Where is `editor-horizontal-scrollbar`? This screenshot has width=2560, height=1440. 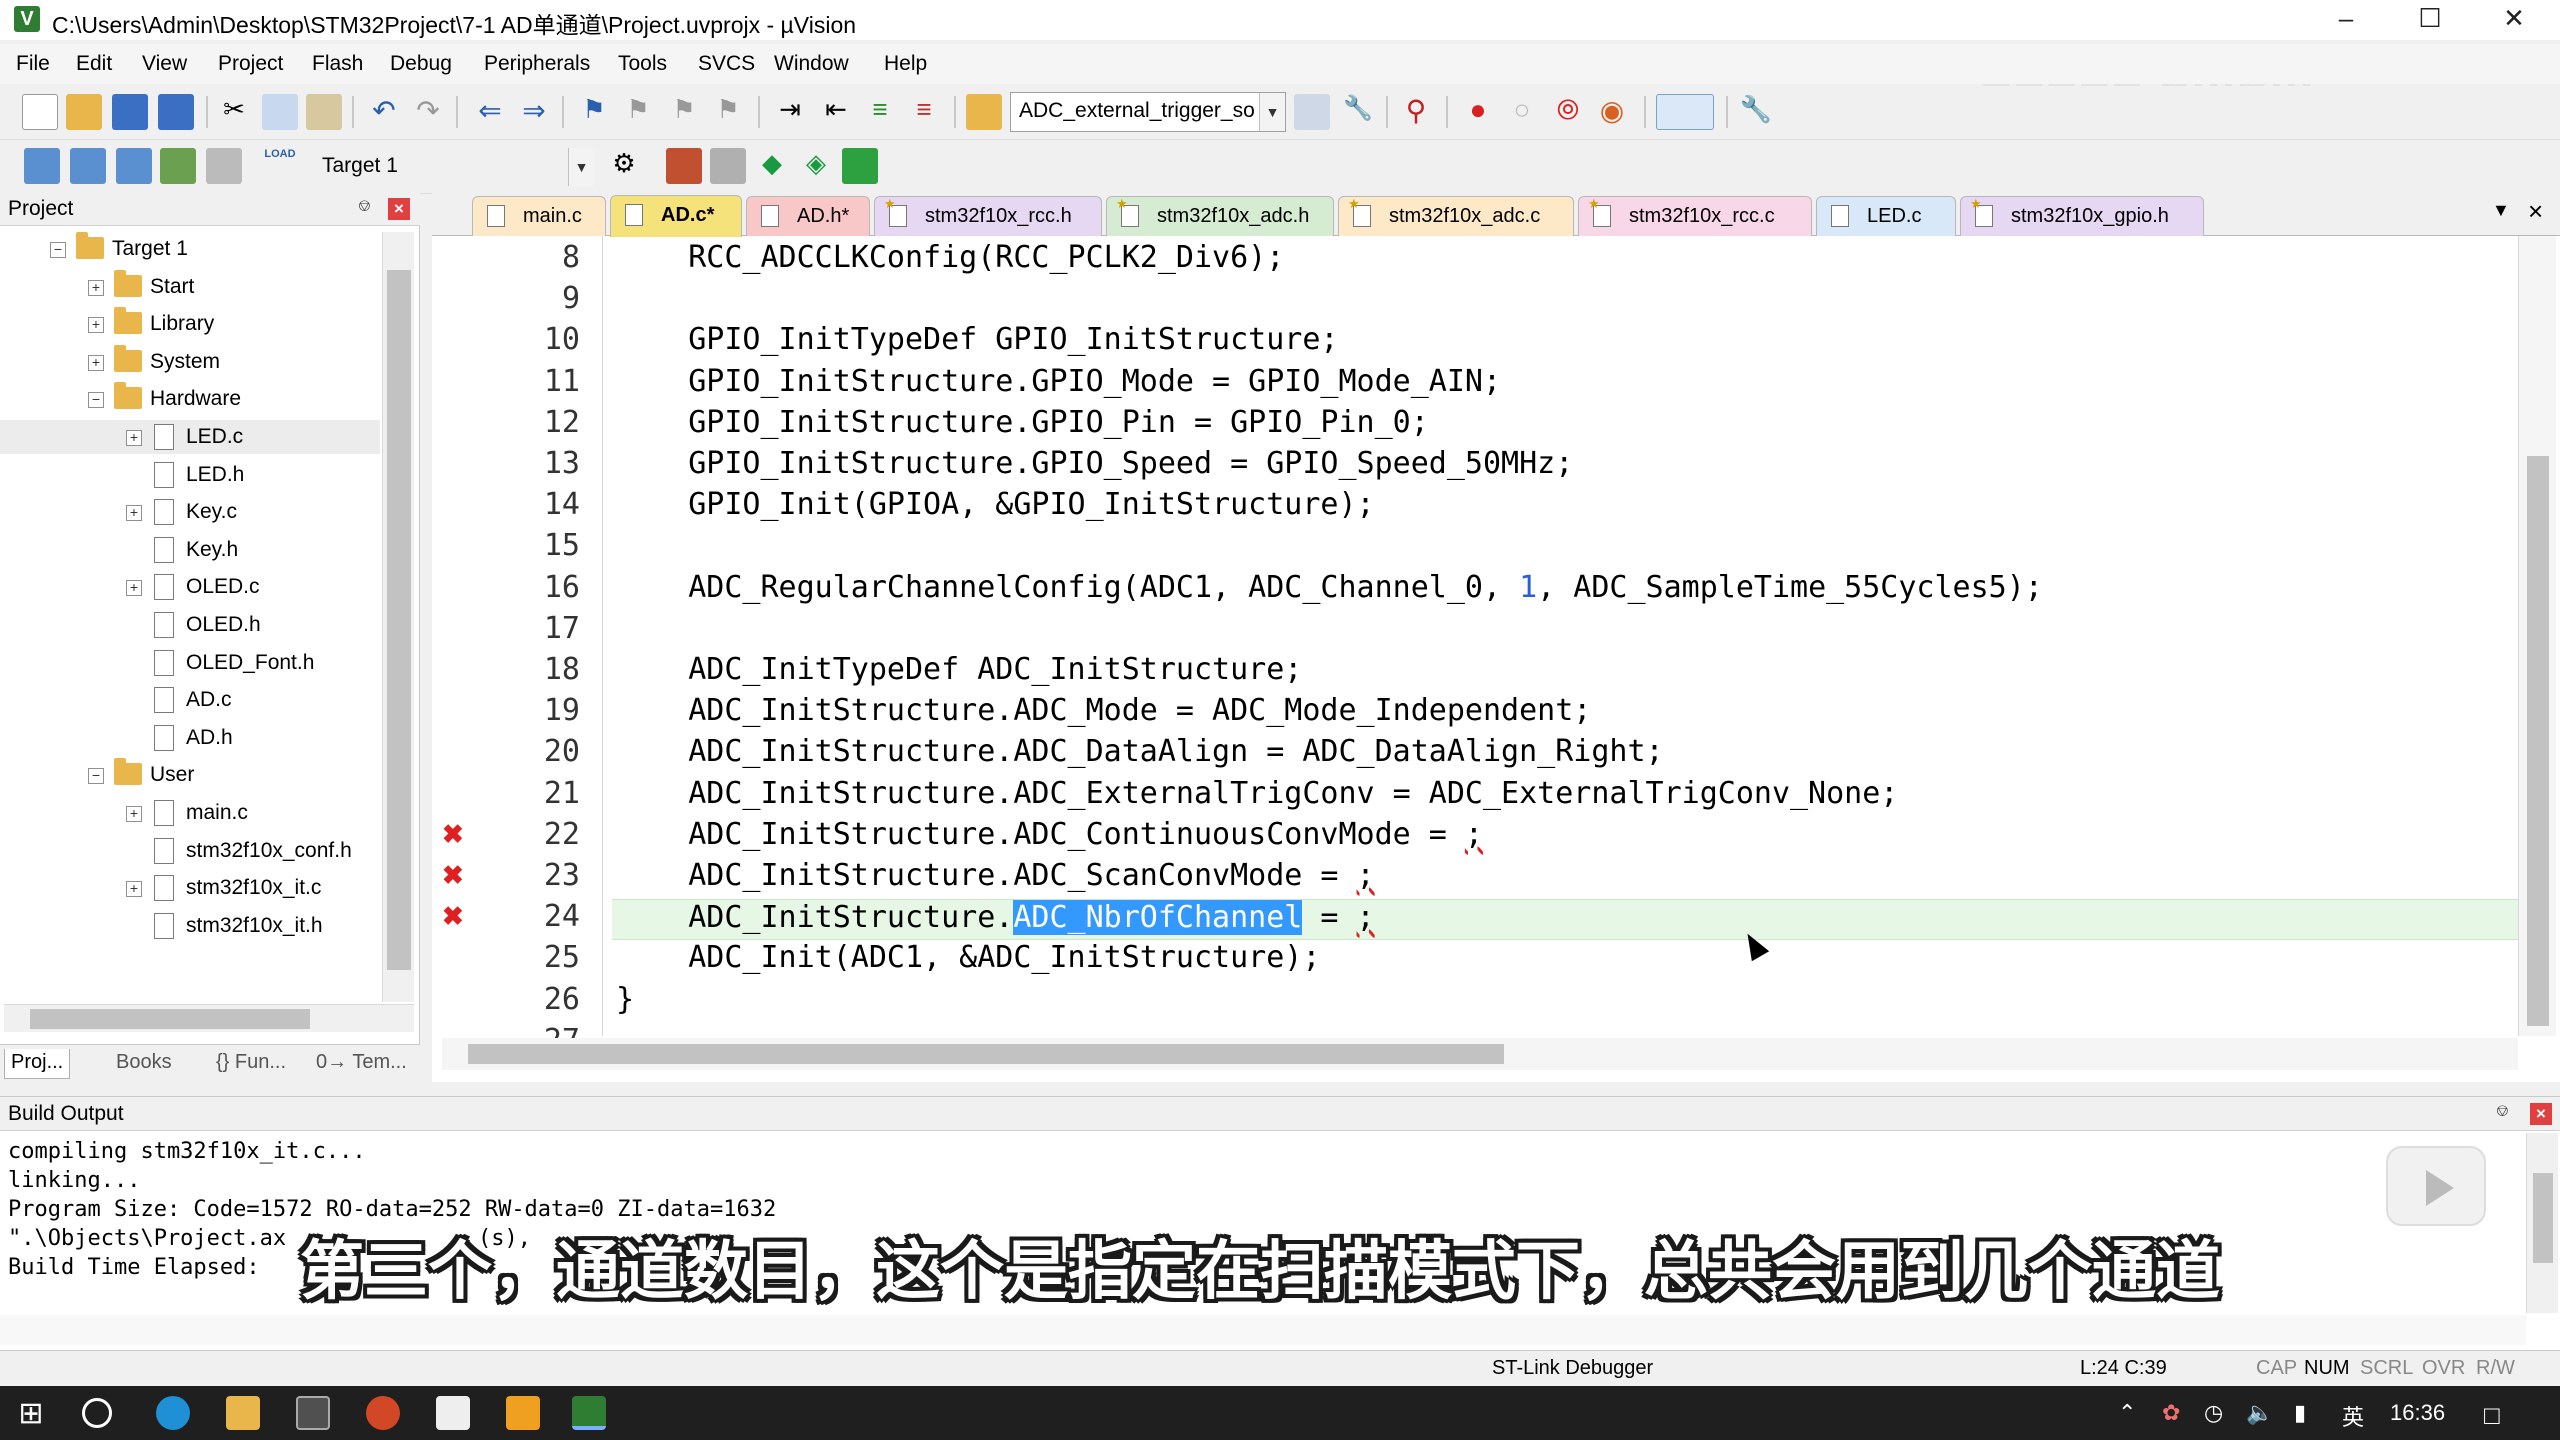 editor-horizontal-scrollbar is located at coordinates (1480, 1054).